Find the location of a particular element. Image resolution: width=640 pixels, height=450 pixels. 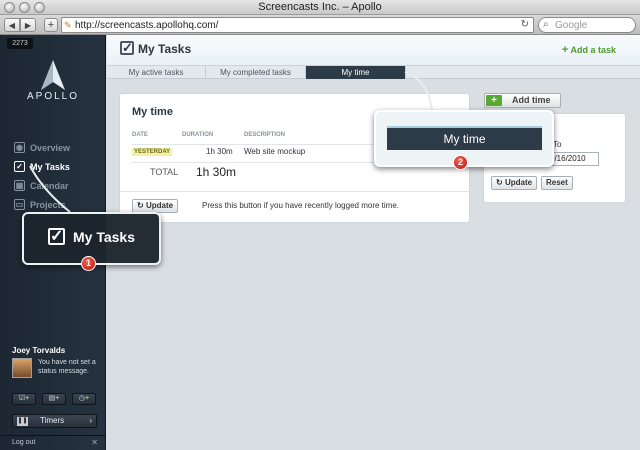

table-row-description: Web site mockup is located at coordinates (274, 151).